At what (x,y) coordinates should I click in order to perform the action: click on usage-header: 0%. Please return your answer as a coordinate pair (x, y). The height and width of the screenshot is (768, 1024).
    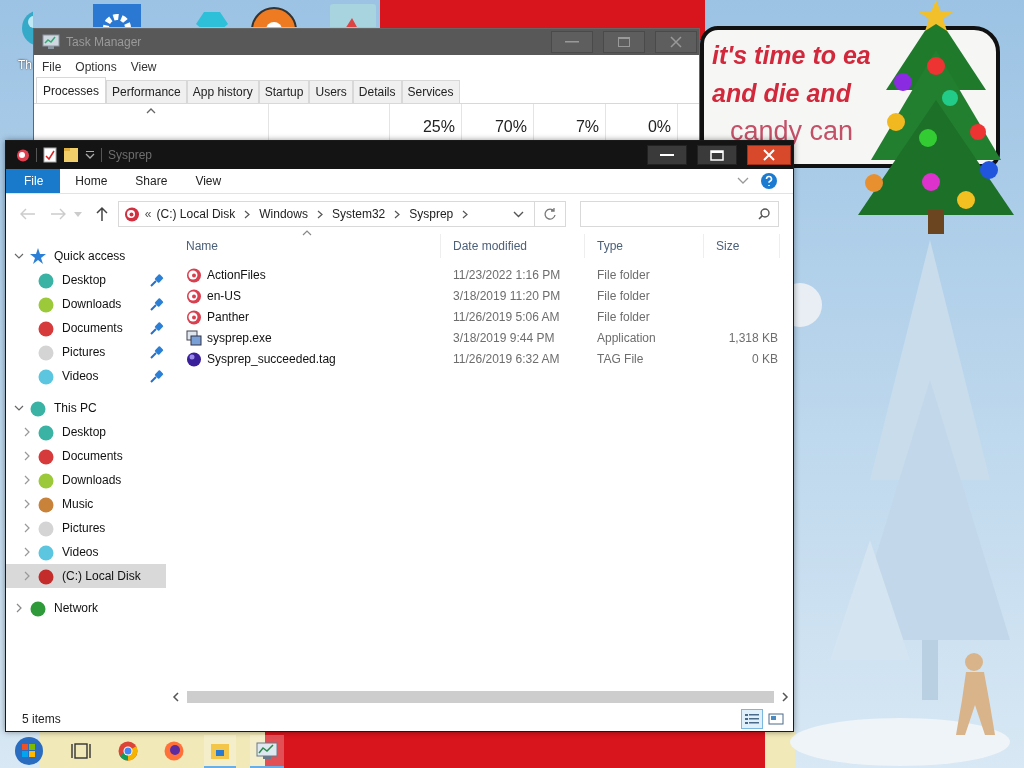
    Looking at the image, I should click on (659, 126).